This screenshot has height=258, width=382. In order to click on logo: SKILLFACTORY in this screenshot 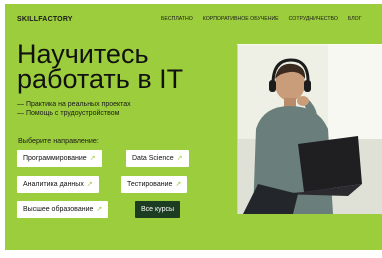, I will do `click(45, 19)`.